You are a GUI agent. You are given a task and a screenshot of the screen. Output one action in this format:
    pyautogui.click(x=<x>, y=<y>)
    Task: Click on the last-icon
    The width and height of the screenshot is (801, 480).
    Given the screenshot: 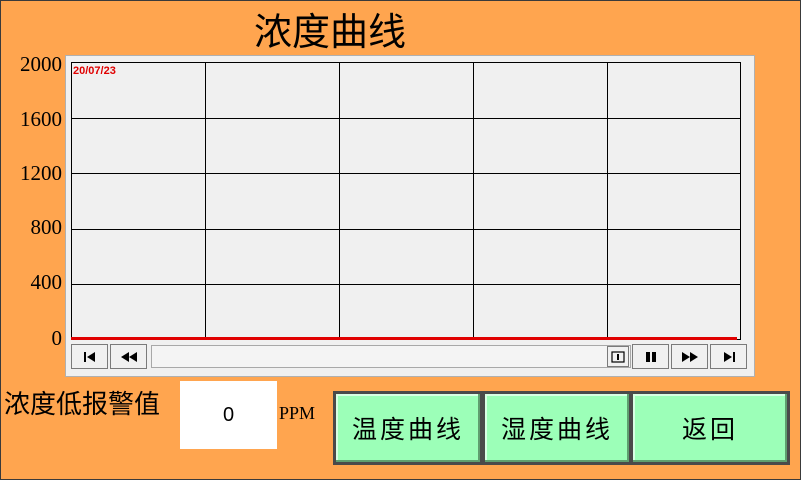 What is the action you would take?
    pyautogui.click(x=729, y=356)
    